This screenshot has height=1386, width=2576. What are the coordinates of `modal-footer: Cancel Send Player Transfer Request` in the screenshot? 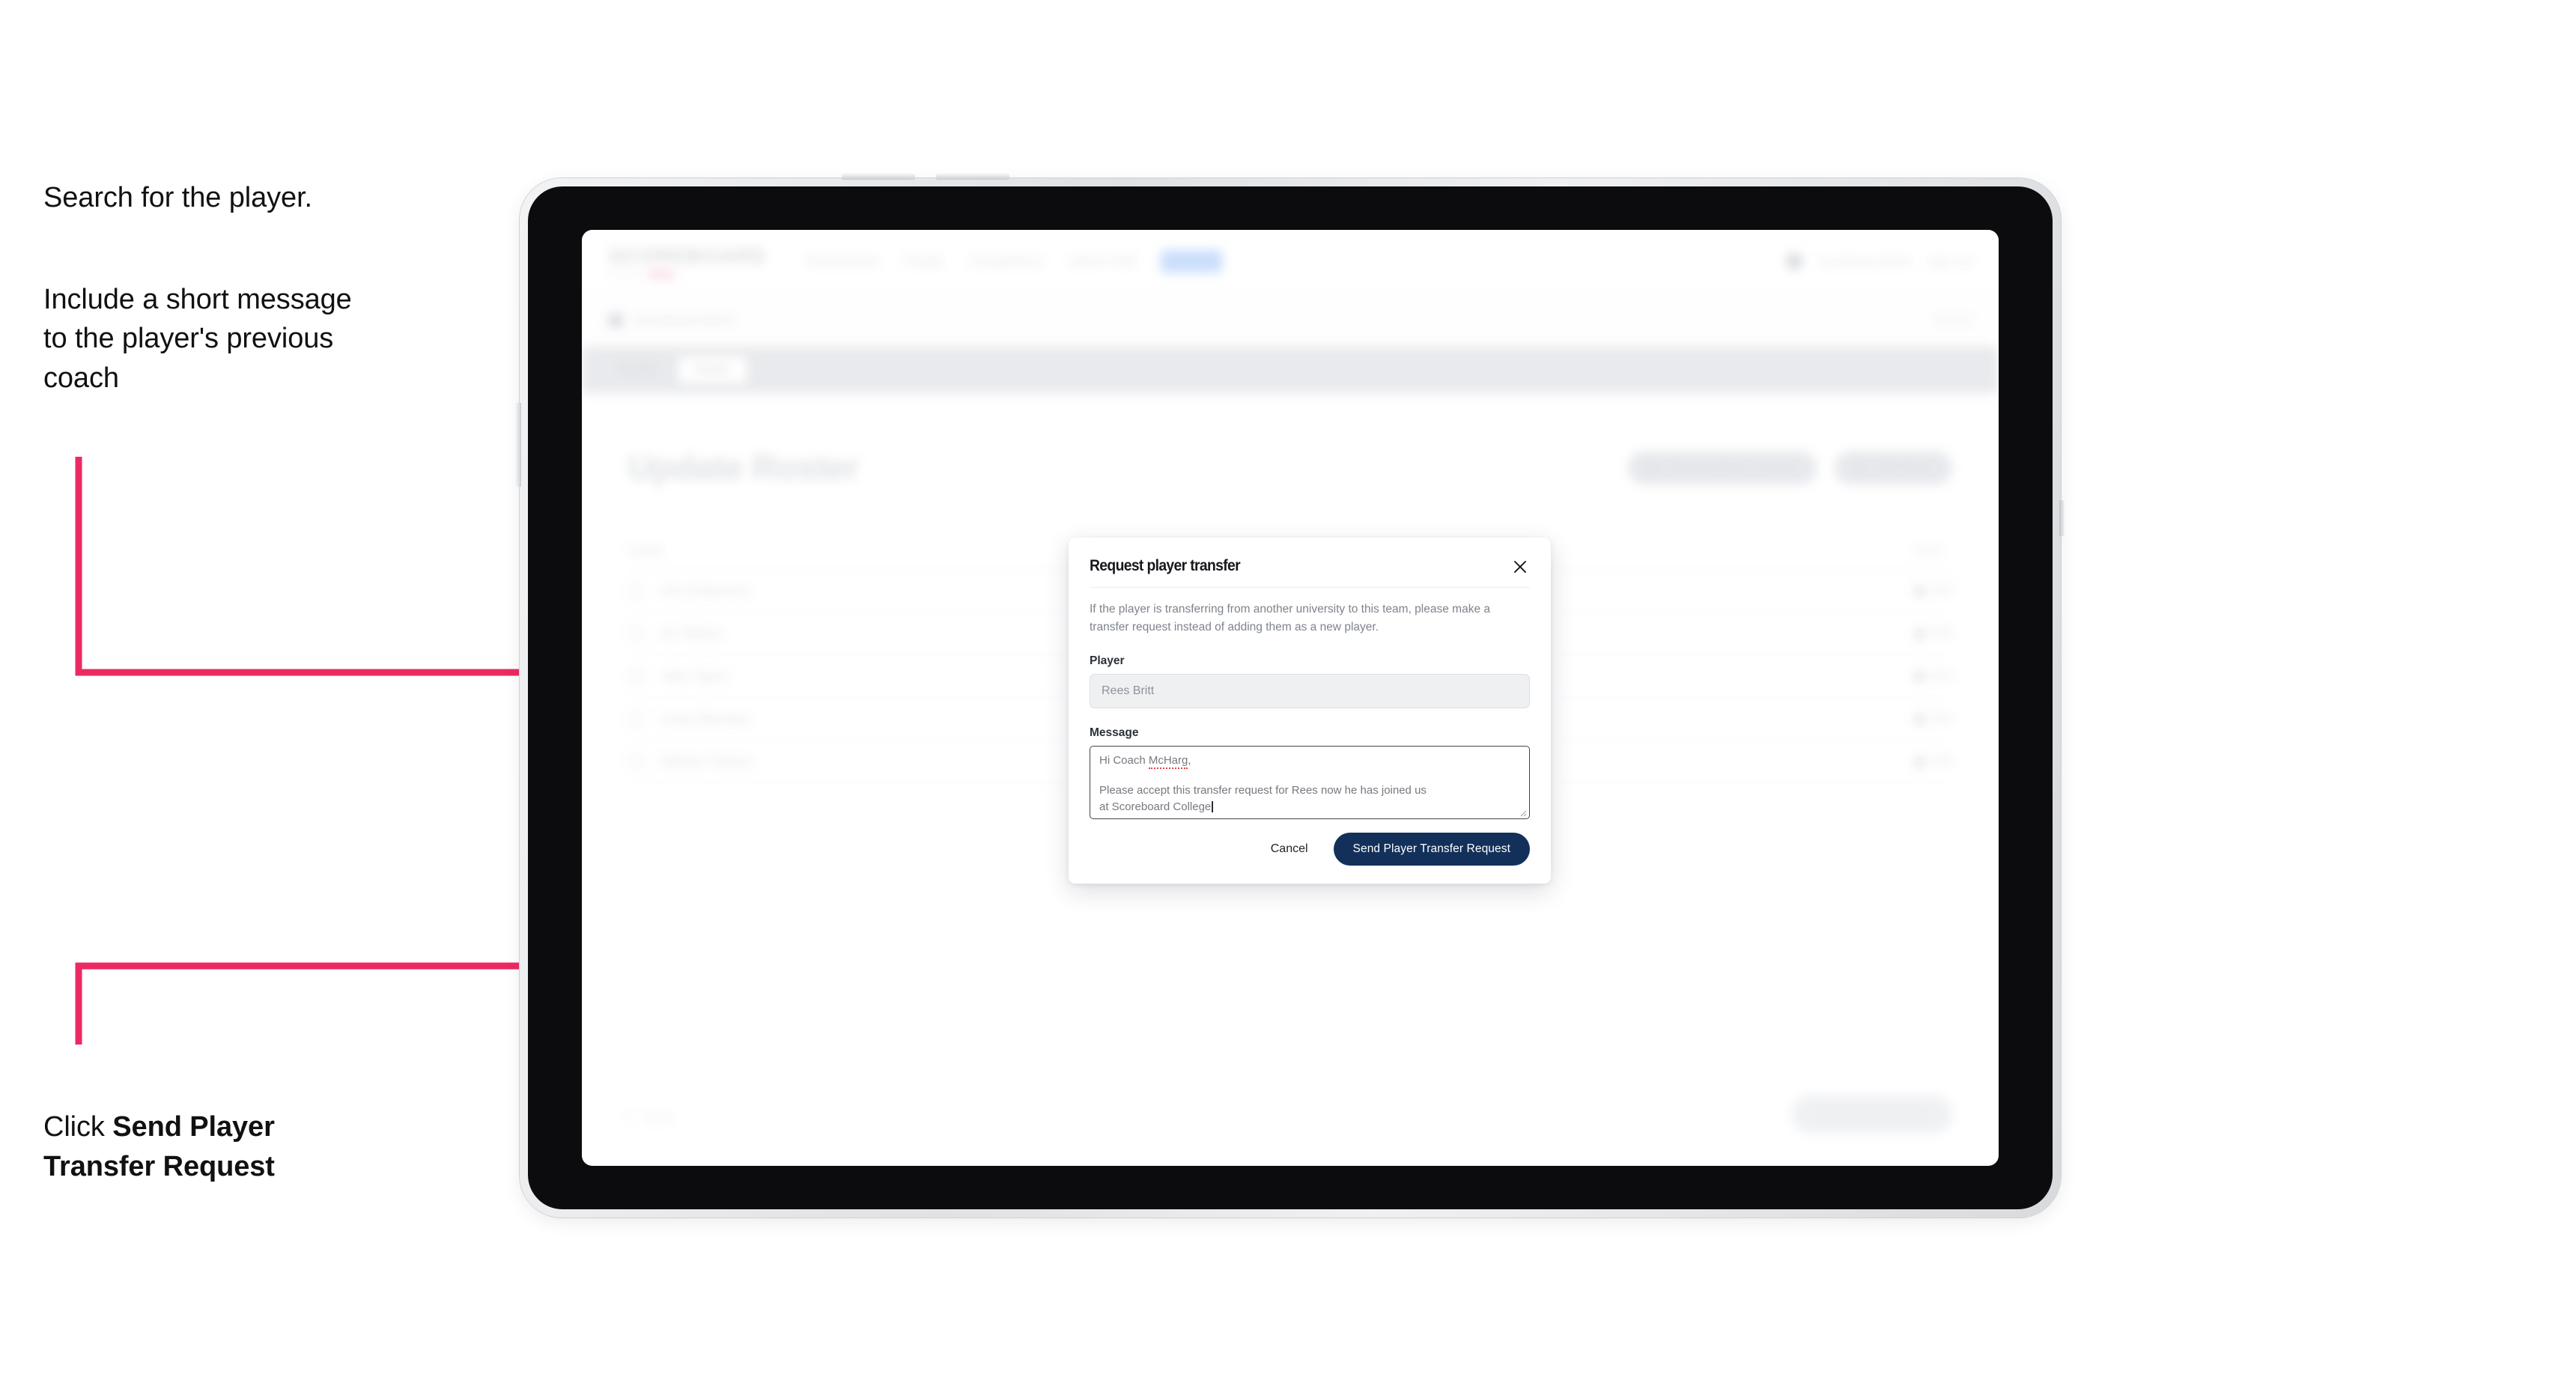 It's located at (1310, 849).